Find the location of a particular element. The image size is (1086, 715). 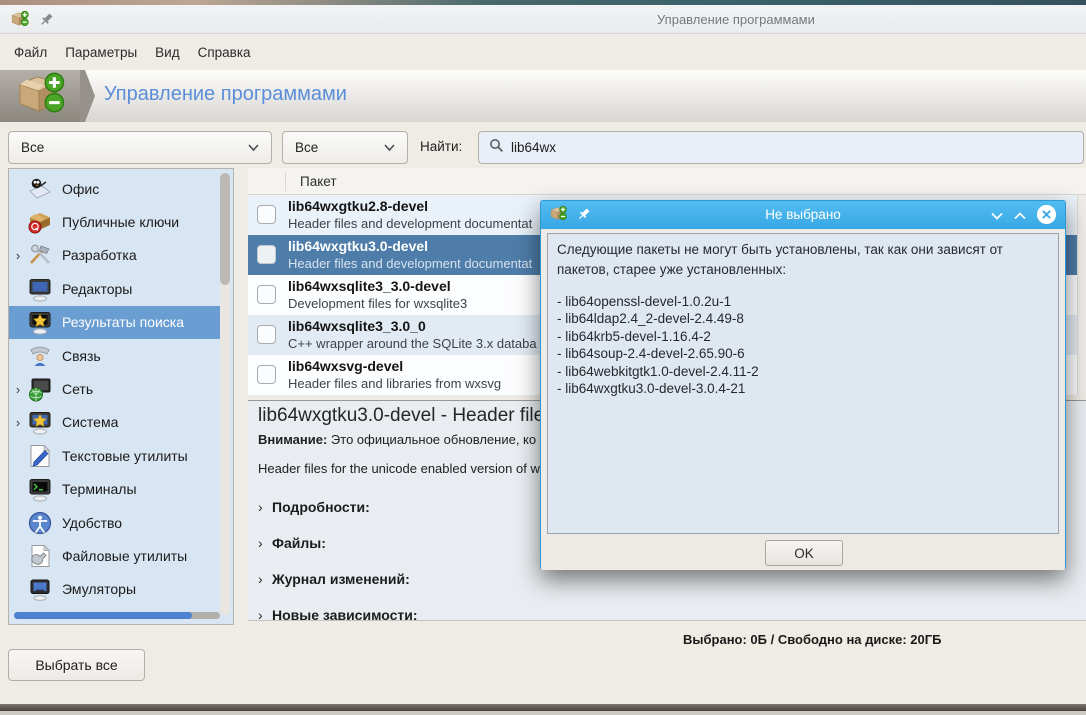

package-description: C++ wrapper around the SQLite 3.x databa is located at coordinates (412, 343).